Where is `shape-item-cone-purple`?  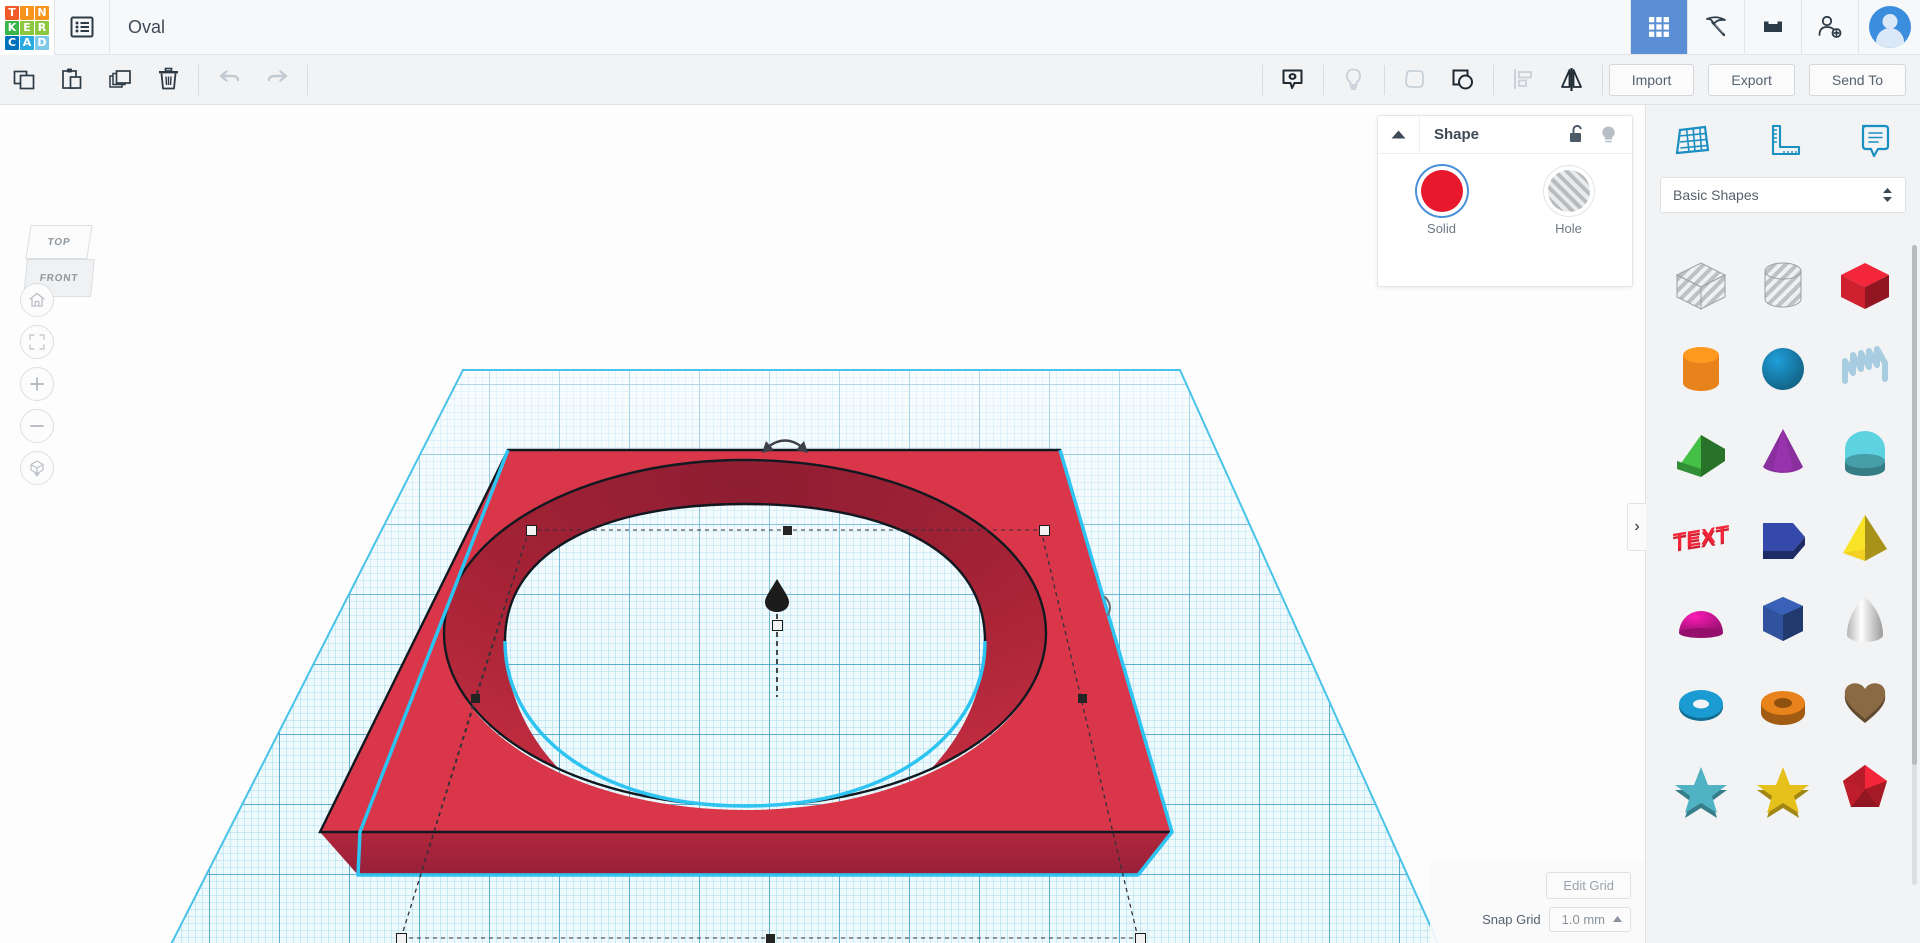 shape-item-cone-purple is located at coordinates (1783, 453).